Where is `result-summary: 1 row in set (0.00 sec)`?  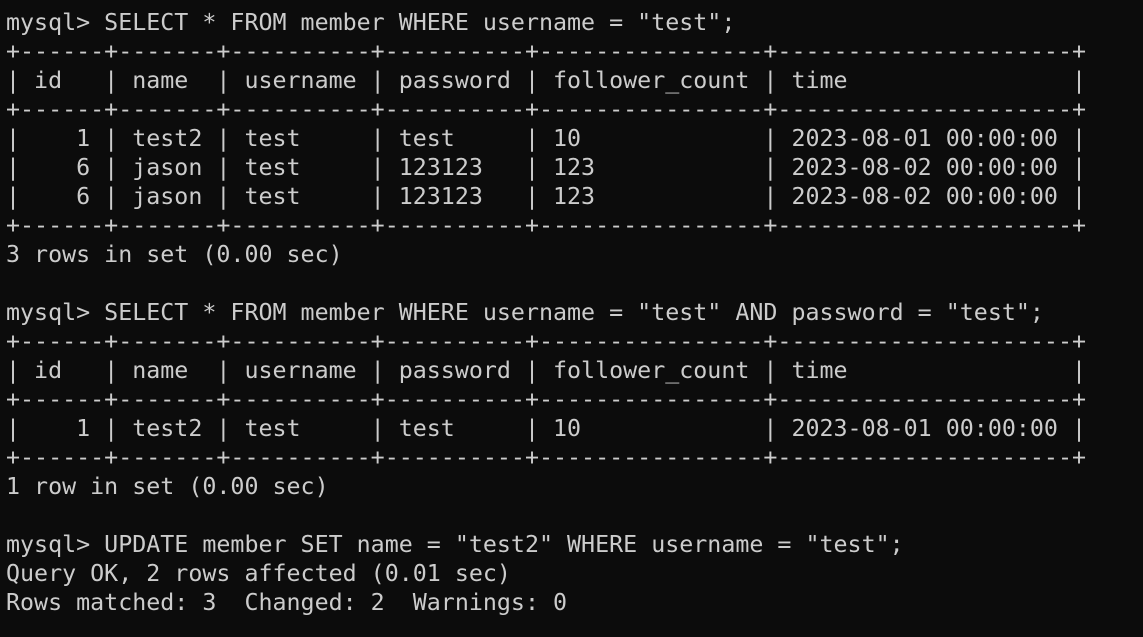
result-summary: 1 row in set (0.00 sec) is located at coordinates (167, 486).